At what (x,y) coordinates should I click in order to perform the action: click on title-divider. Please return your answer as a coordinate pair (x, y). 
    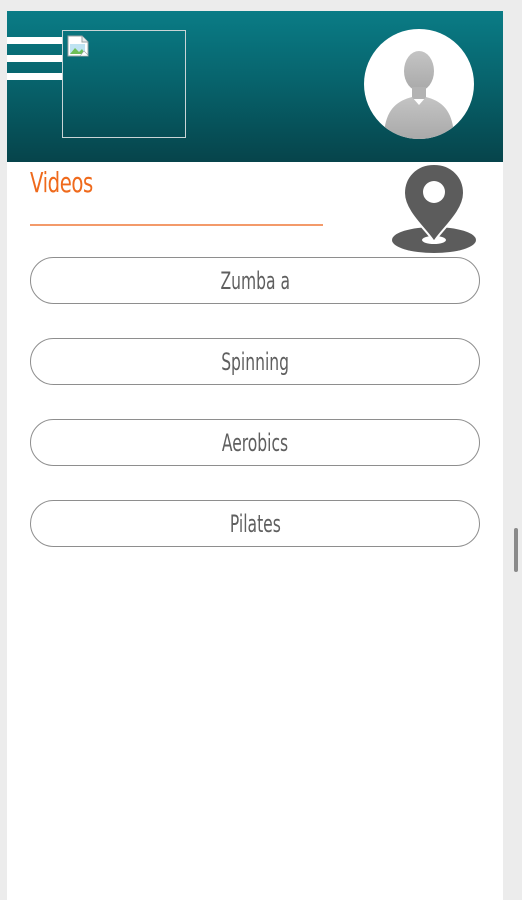
    Looking at the image, I should click on (176, 225).